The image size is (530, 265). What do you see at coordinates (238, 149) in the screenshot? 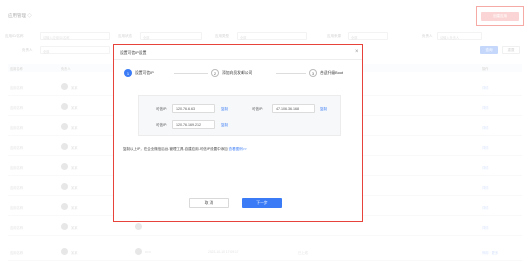
I see `view-example-link: 查看图例>>` at bounding box center [238, 149].